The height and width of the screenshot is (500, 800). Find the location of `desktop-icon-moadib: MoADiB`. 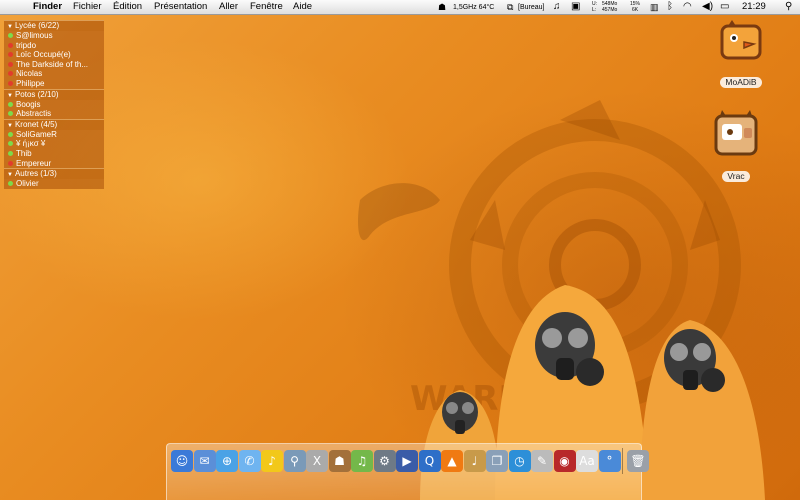

desktop-icon-moadib: MoADiB is located at coordinates (741, 53).